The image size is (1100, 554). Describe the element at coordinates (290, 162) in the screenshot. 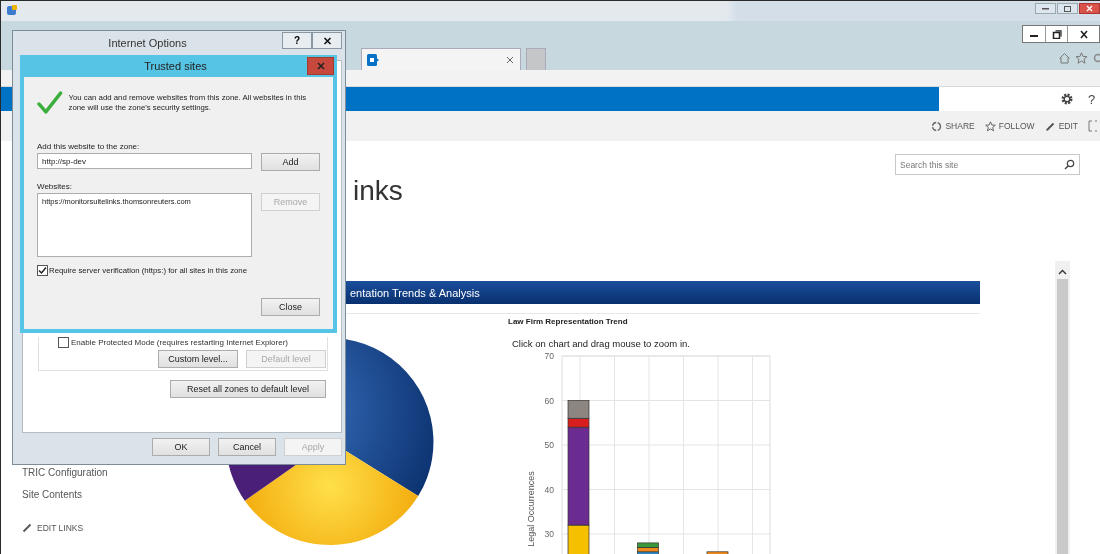

I see `dialog-button: Add` at that location.